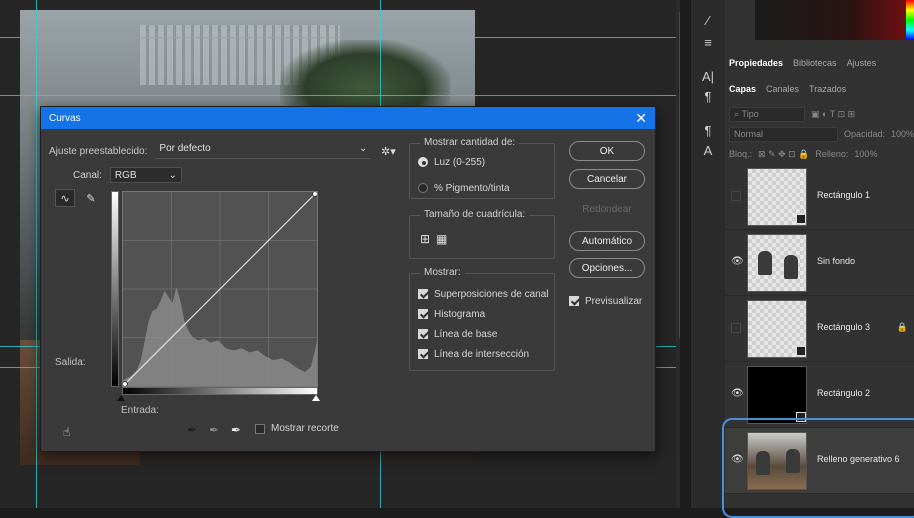  What do you see at coordinates (388, 151) in the screenshot?
I see `gear-icon: ✲▾` at bounding box center [388, 151].